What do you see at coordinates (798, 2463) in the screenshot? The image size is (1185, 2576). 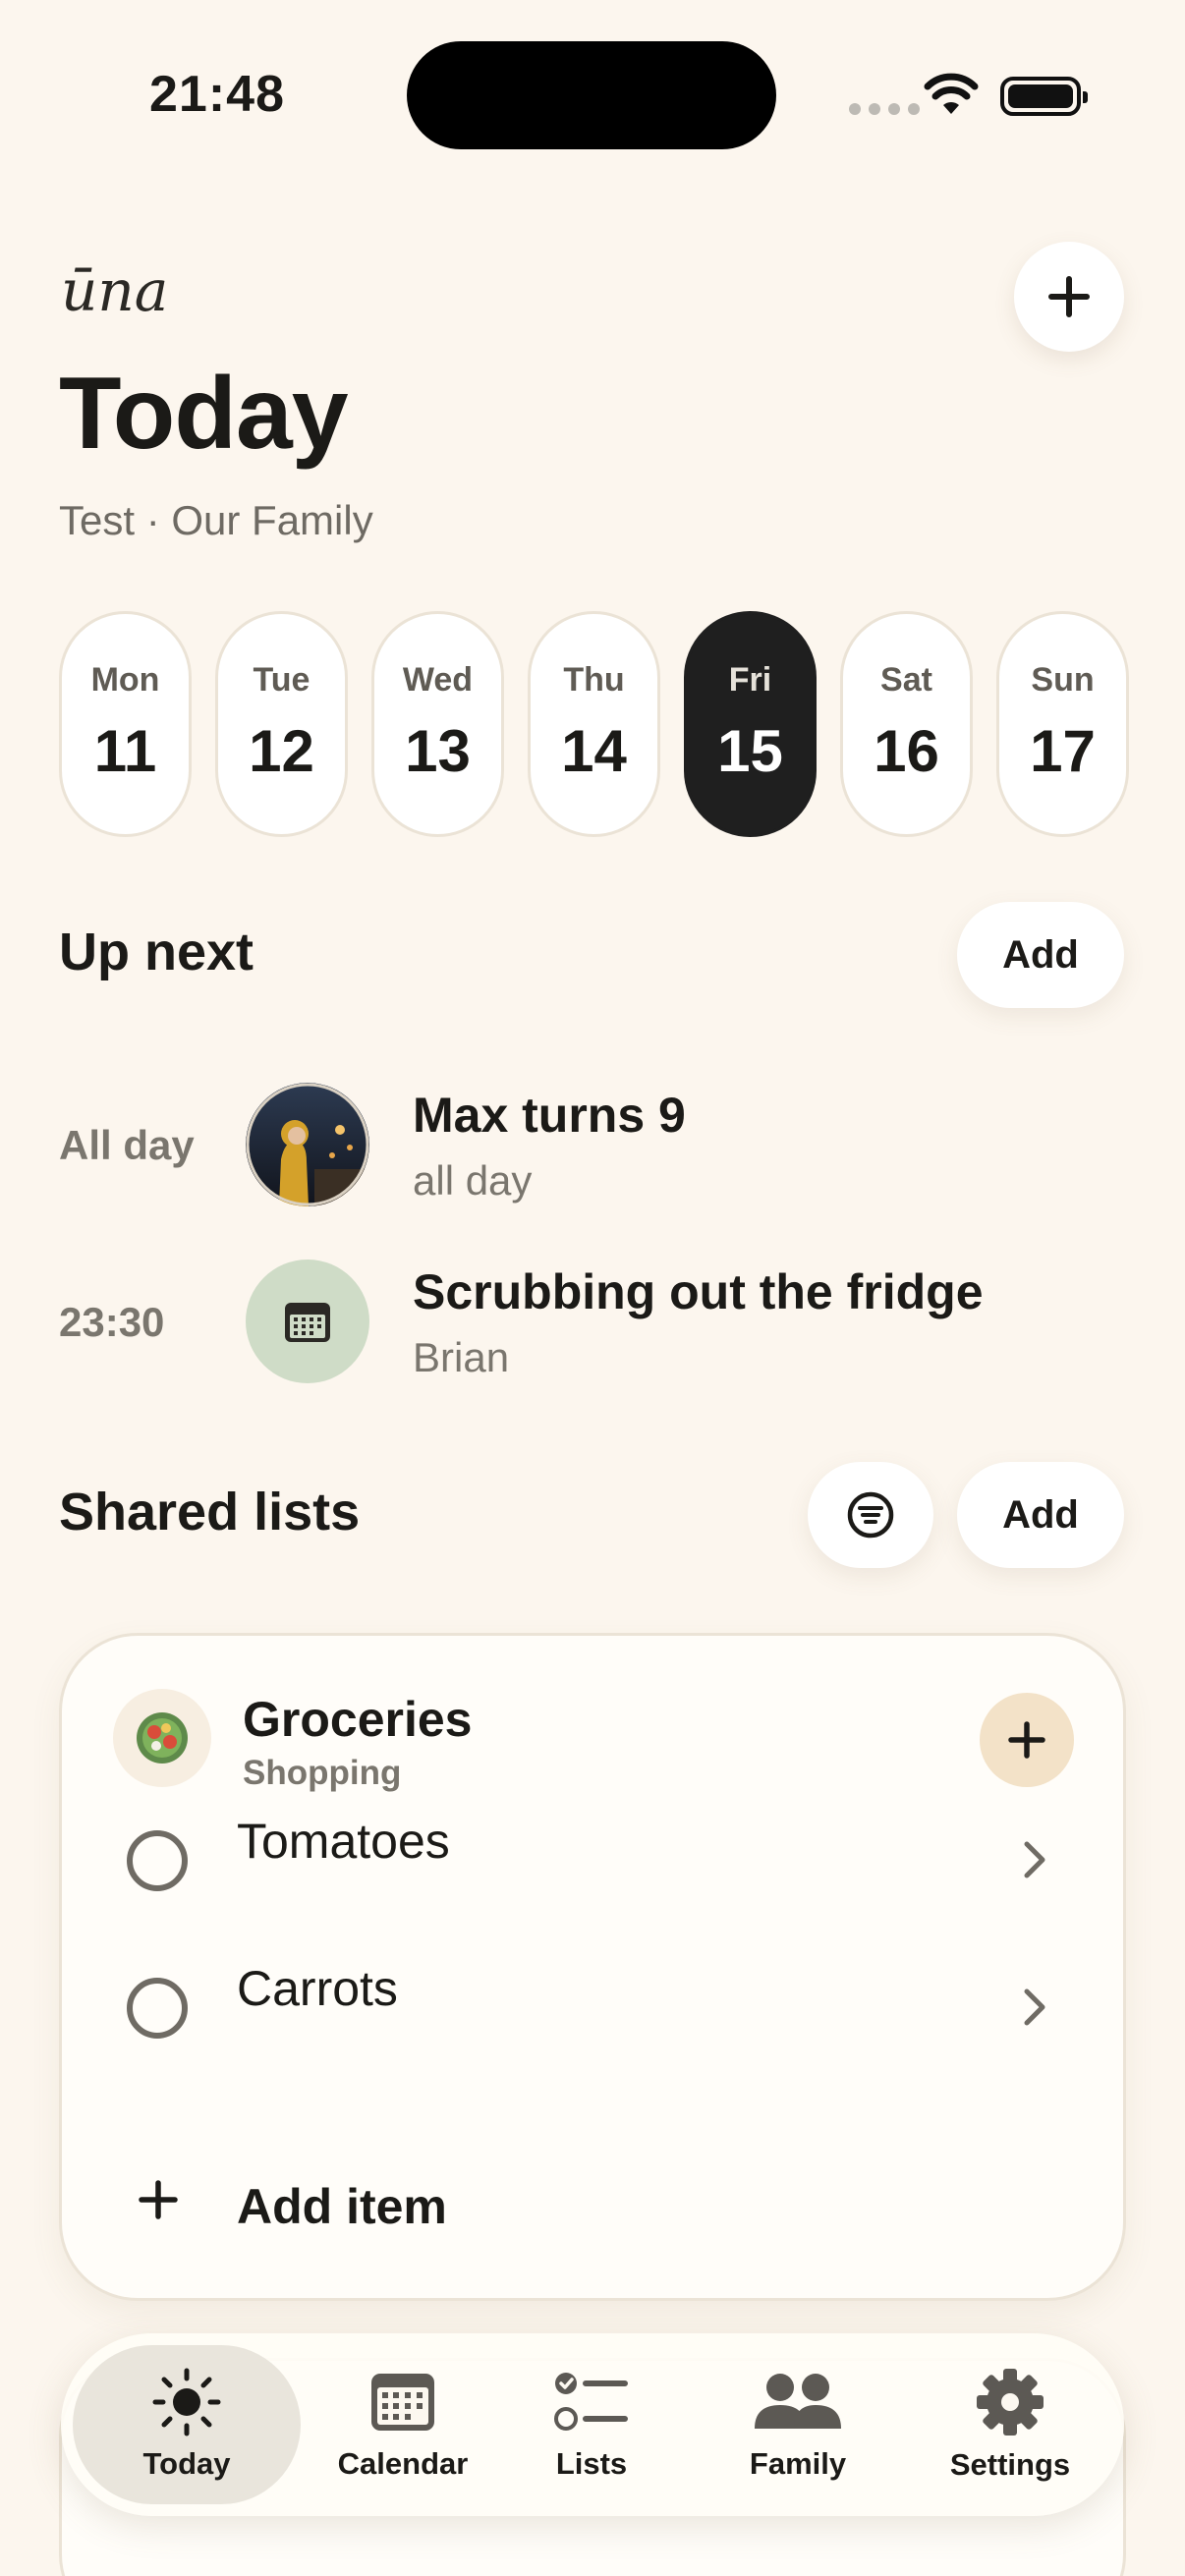 I see `tab-label: Family` at bounding box center [798, 2463].